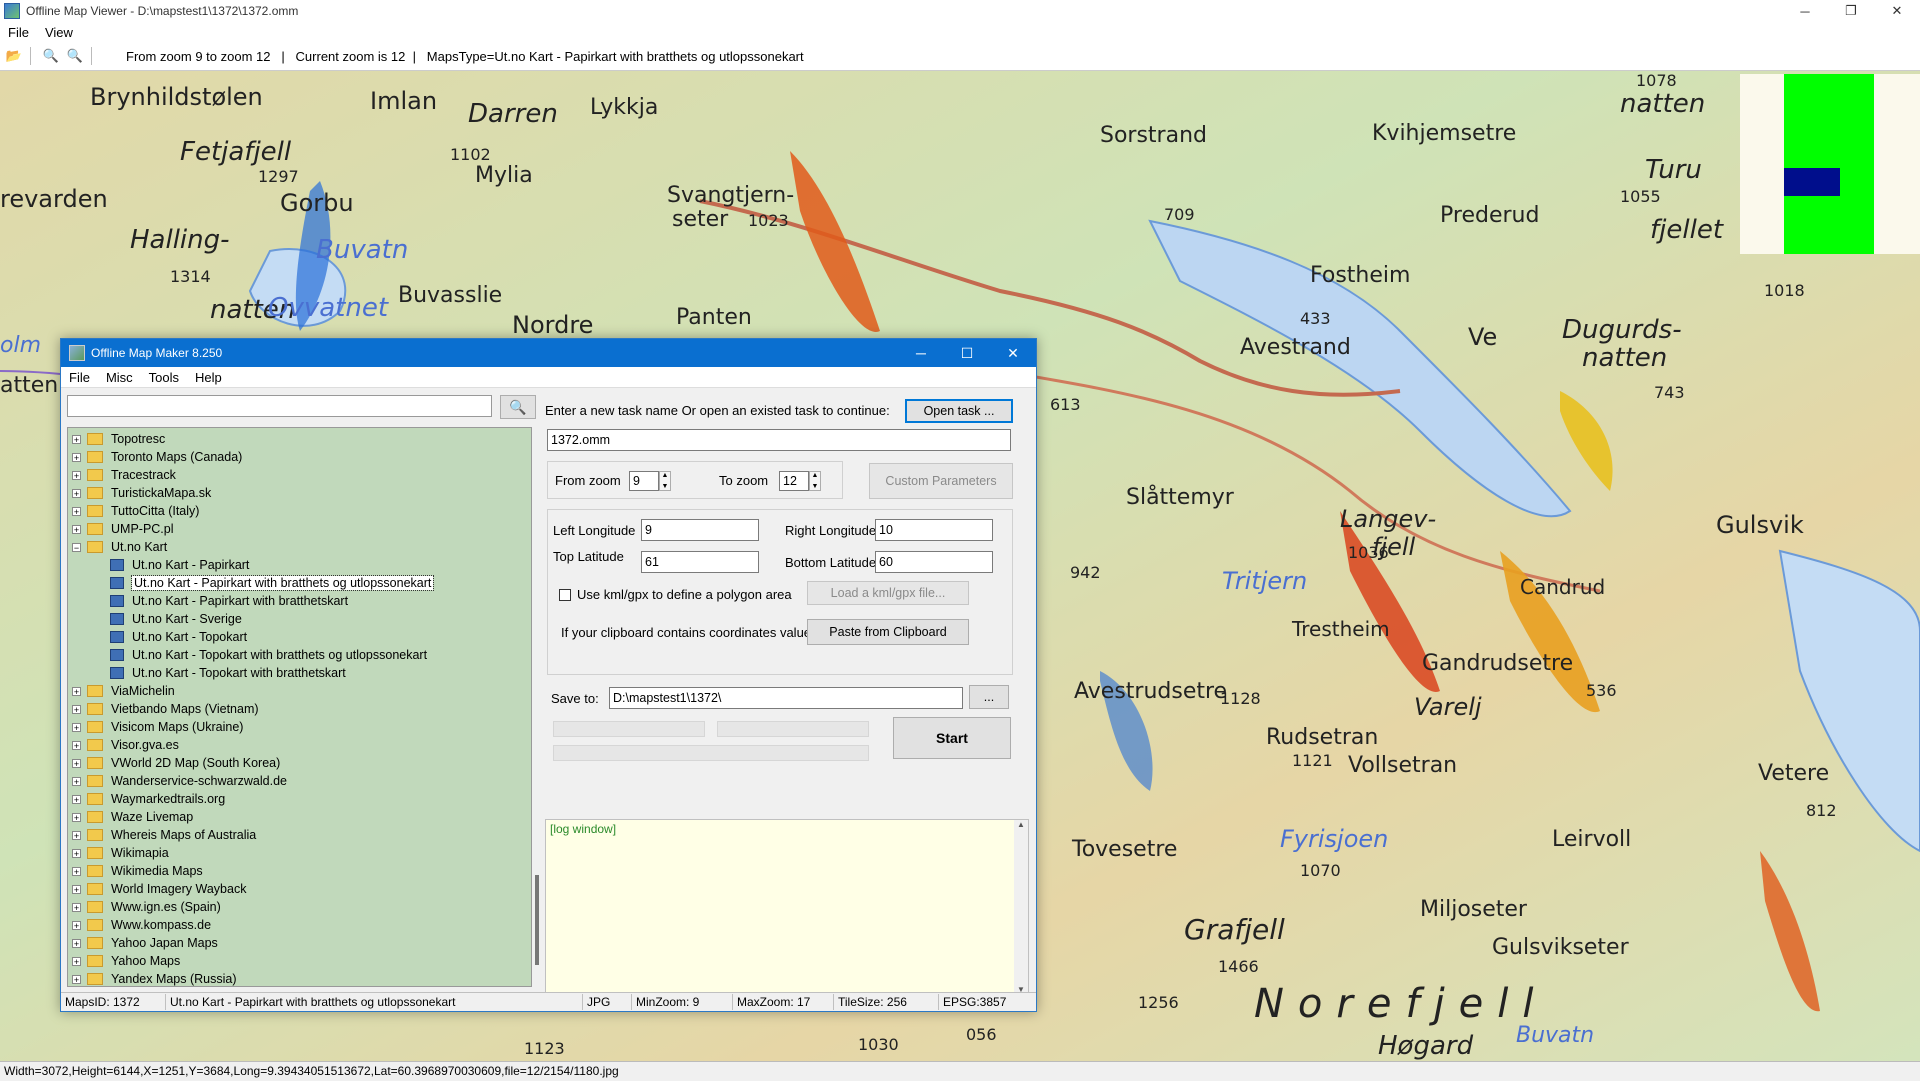 Image resolution: width=1920 pixels, height=1081 pixels. I want to click on tree-scrollbar, so click(538, 707).